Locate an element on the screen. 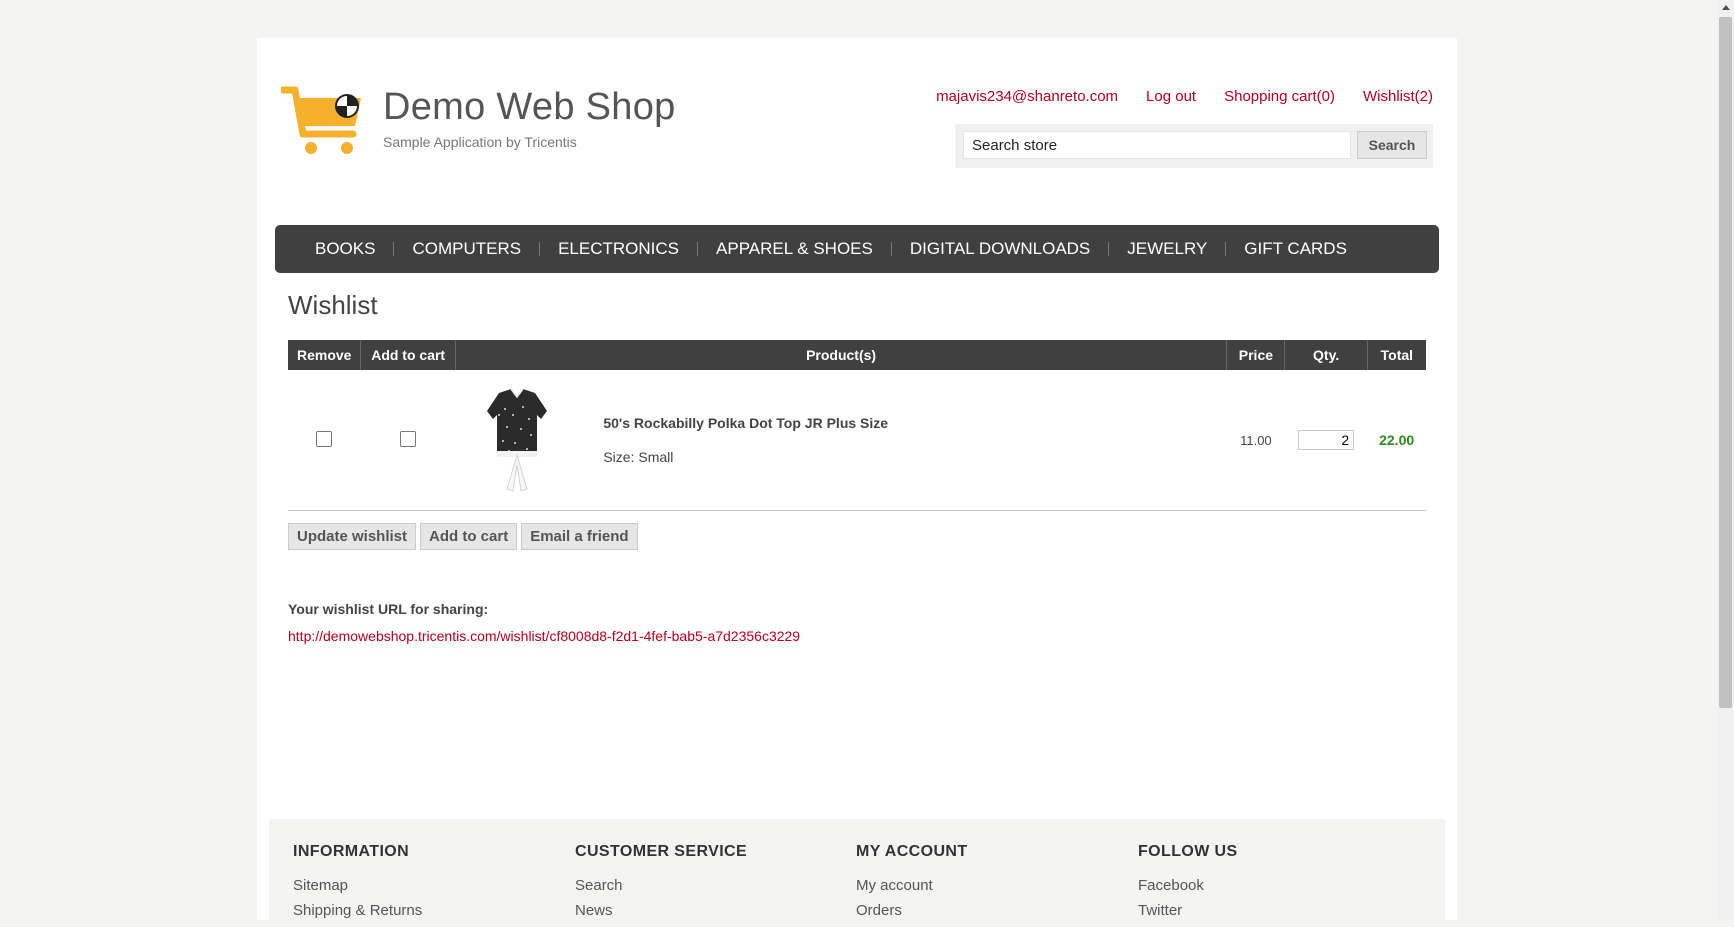  footer-my-account: MY ACCOUNT My account Orders is located at coordinates (912, 885).